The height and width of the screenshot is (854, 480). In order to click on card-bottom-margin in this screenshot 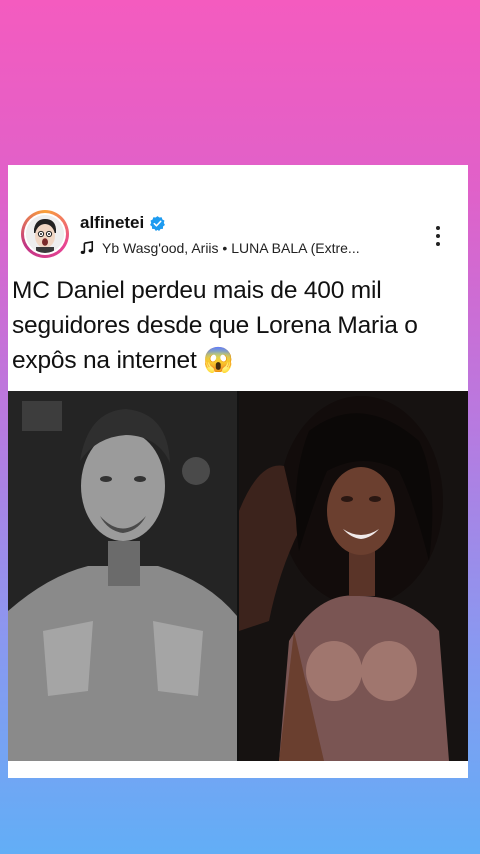, I will do `click(238, 769)`.